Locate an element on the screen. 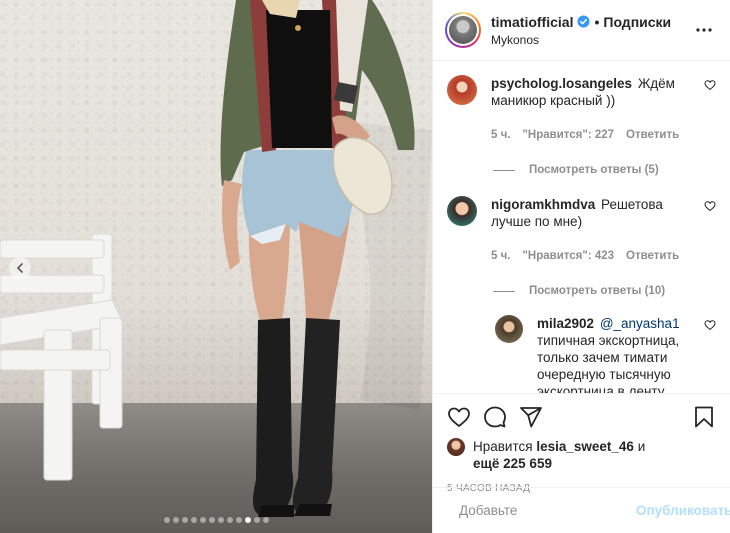 This screenshot has width=730, height=533. like-heart-icon is located at coordinates (459, 417).